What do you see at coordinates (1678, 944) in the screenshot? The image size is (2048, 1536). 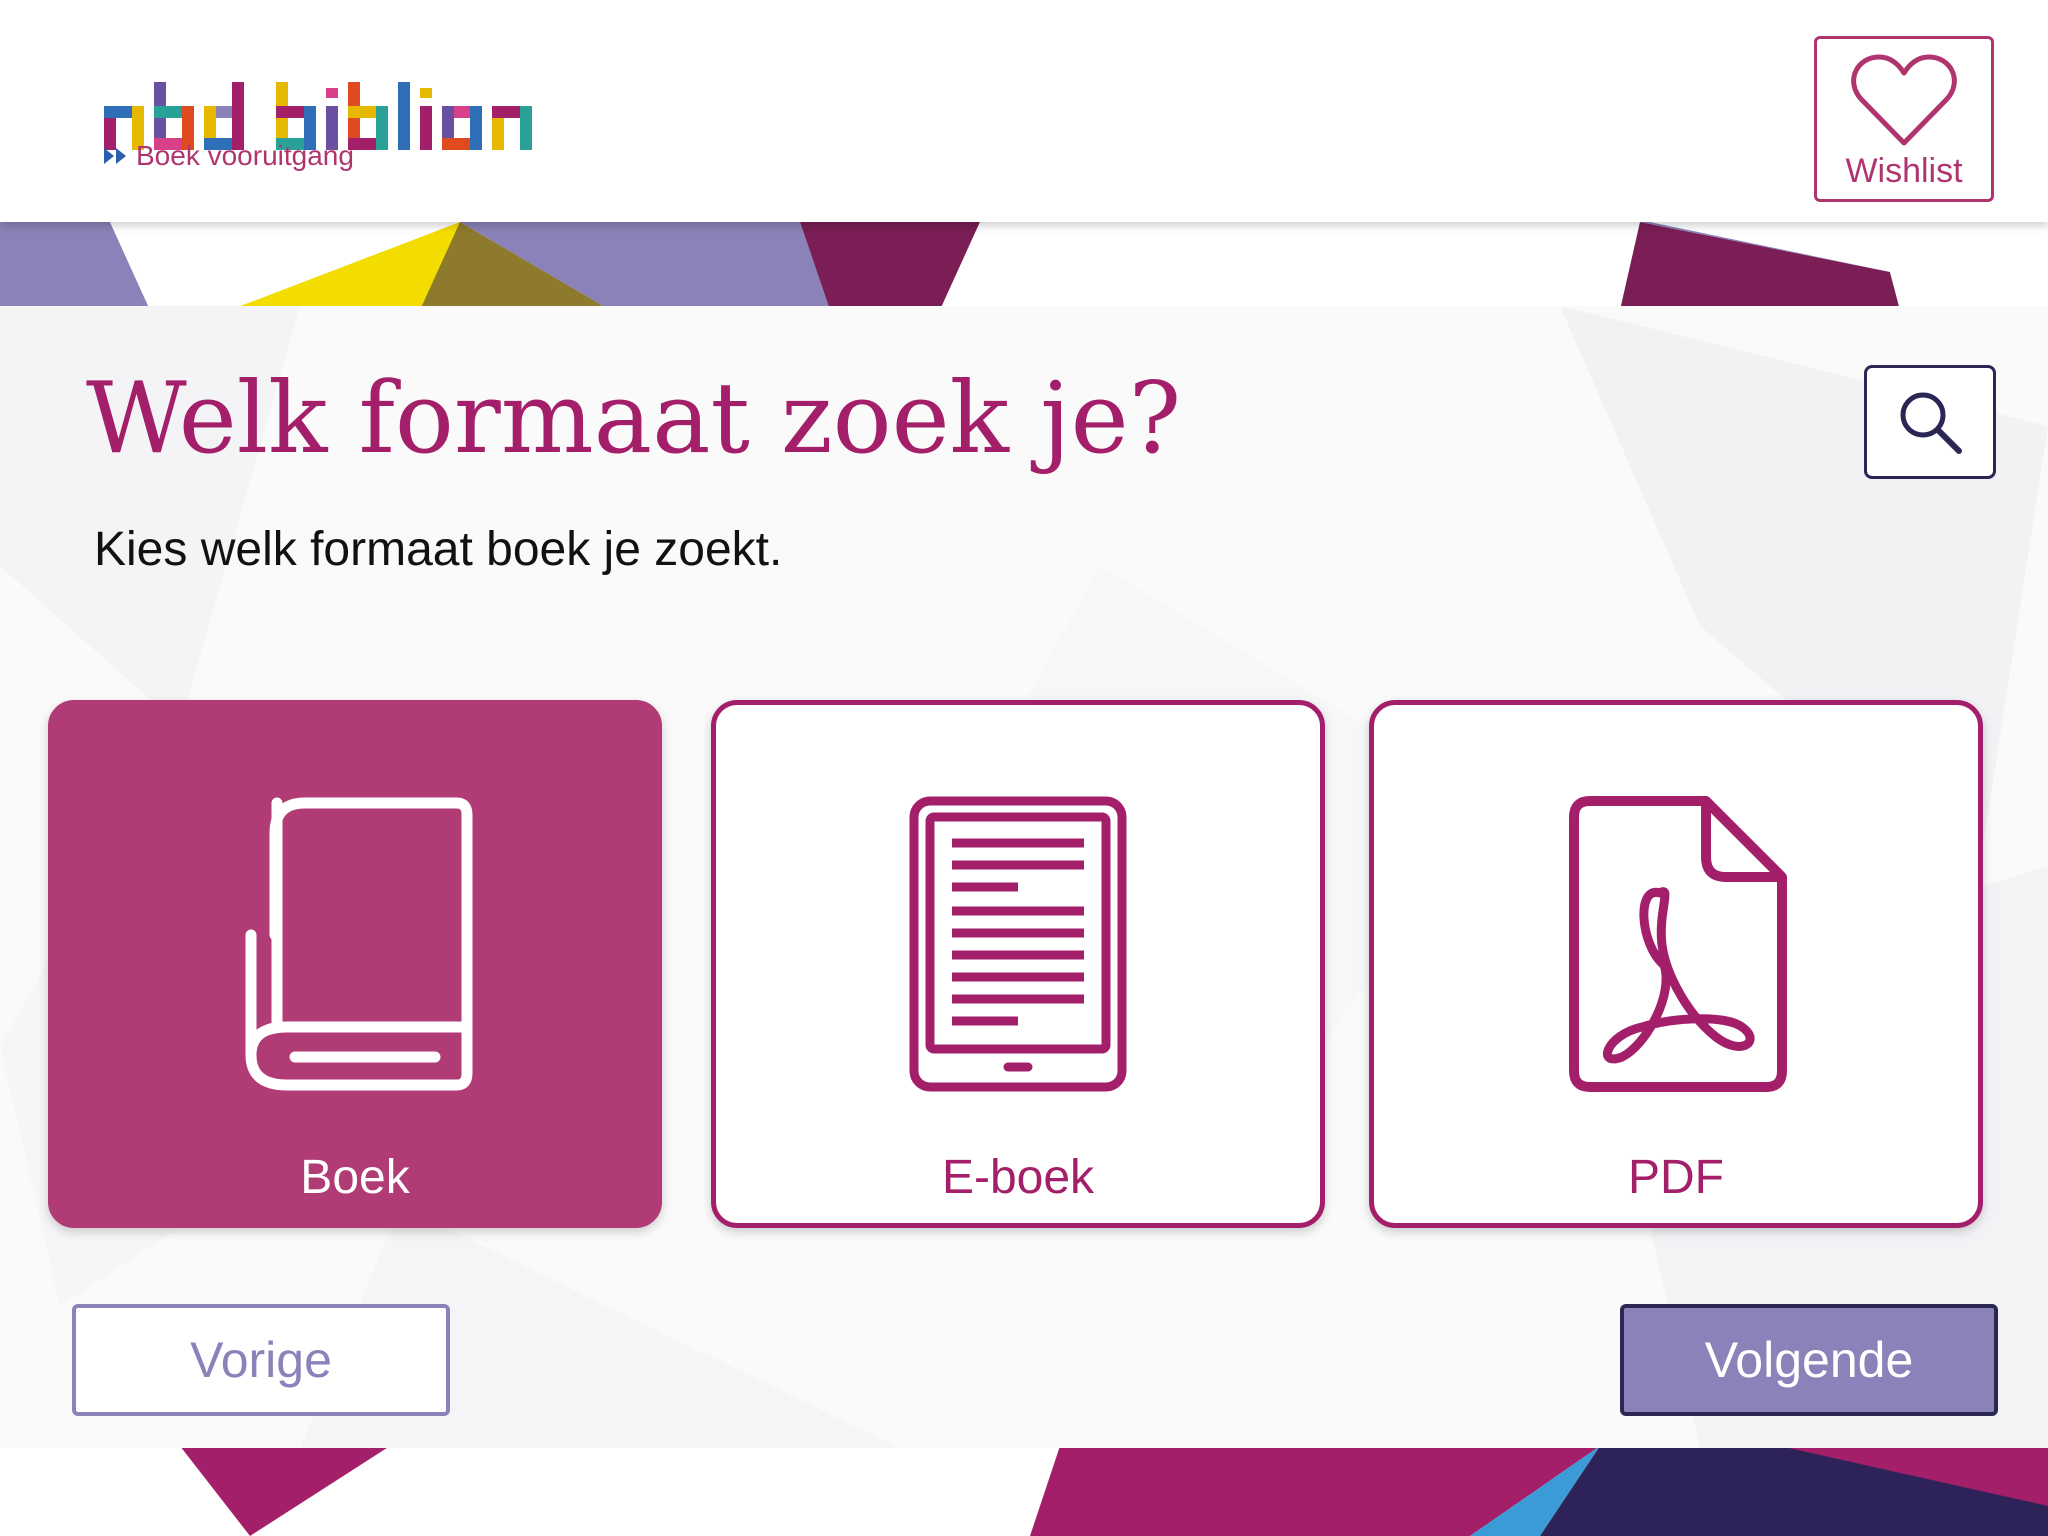 I see `pdf-file-icon` at bounding box center [1678, 944].